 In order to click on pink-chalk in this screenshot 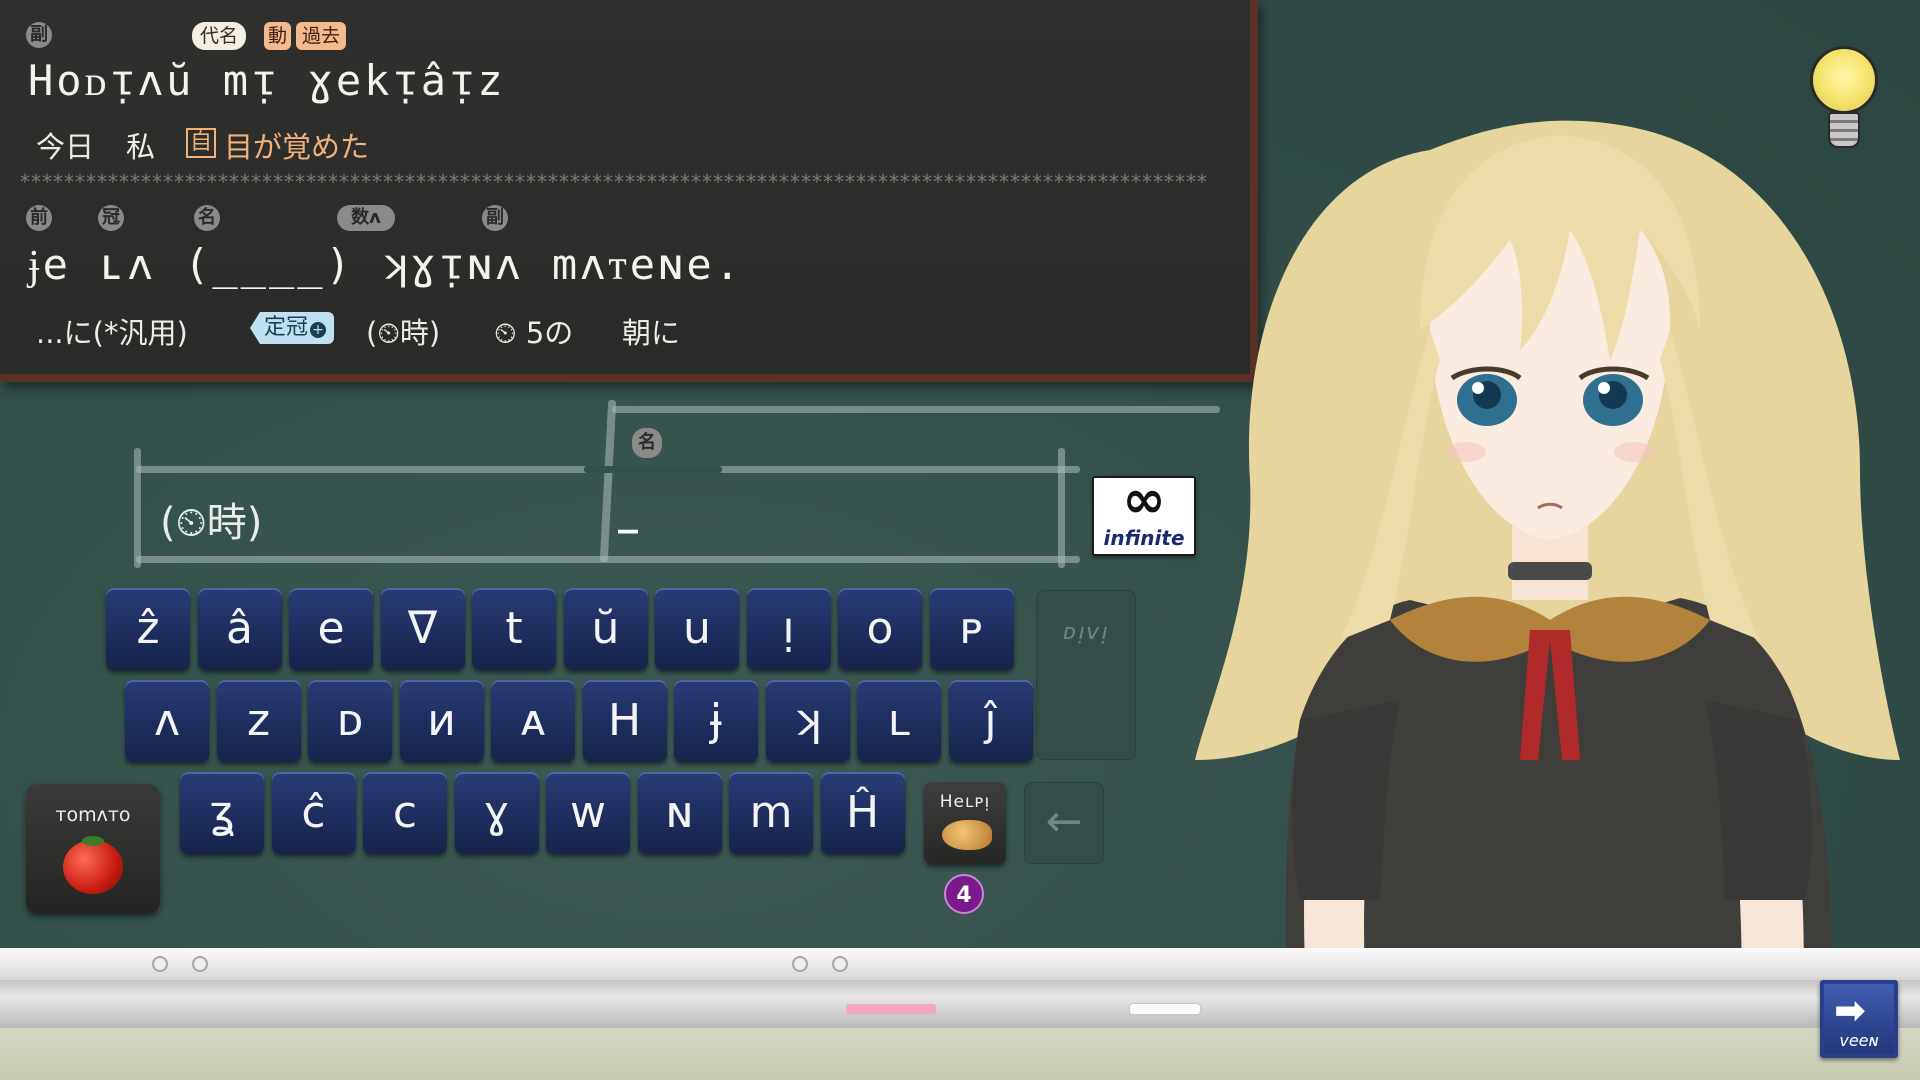, I will do `click(891, 1009)`.